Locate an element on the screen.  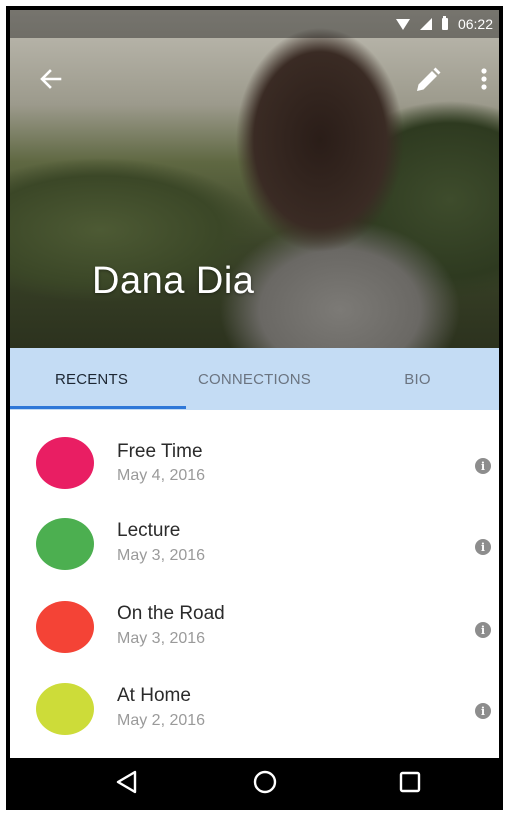
tab-recents: RECENTS is located at coordinates (91, 379).